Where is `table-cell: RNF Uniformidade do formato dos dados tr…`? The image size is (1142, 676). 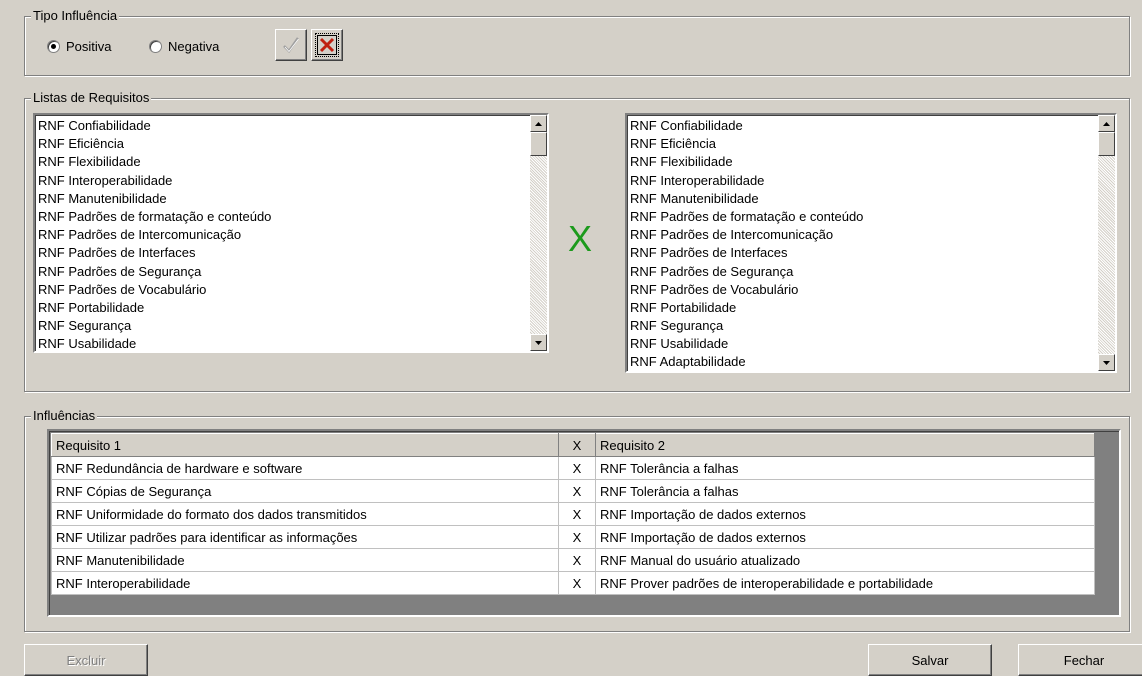 table-cell: RNF Uniformidade do formato dos dados tr… is located at coordinates (305, 514).